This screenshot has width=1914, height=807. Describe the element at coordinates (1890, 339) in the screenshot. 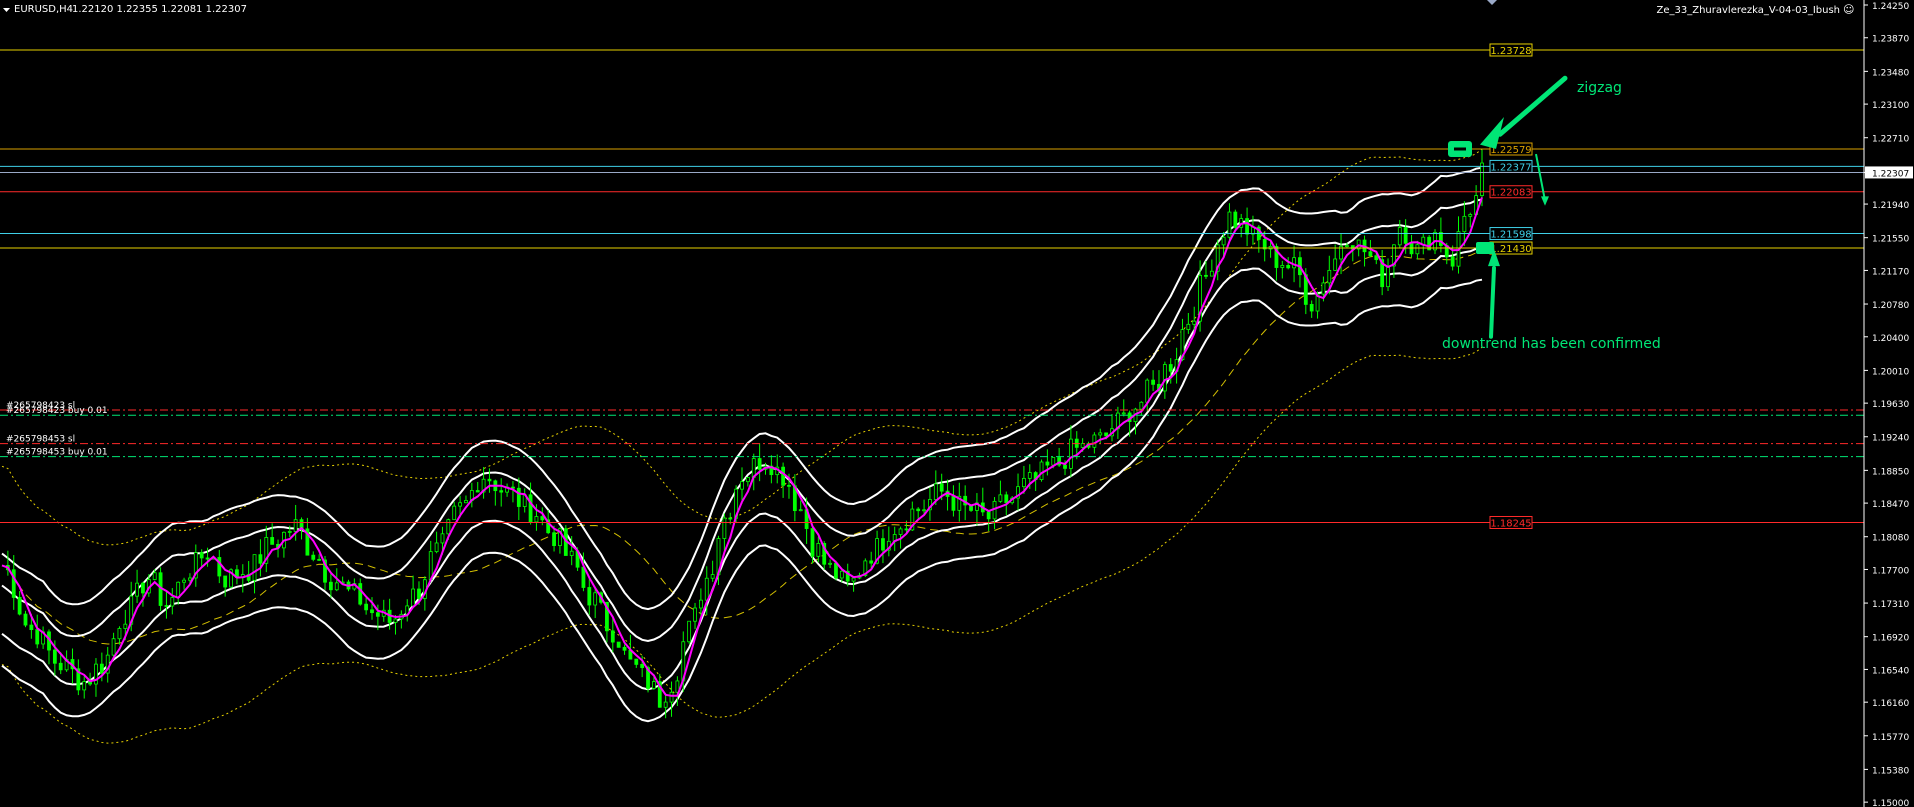

I see `axis-label-10: 1.20400` at that location.